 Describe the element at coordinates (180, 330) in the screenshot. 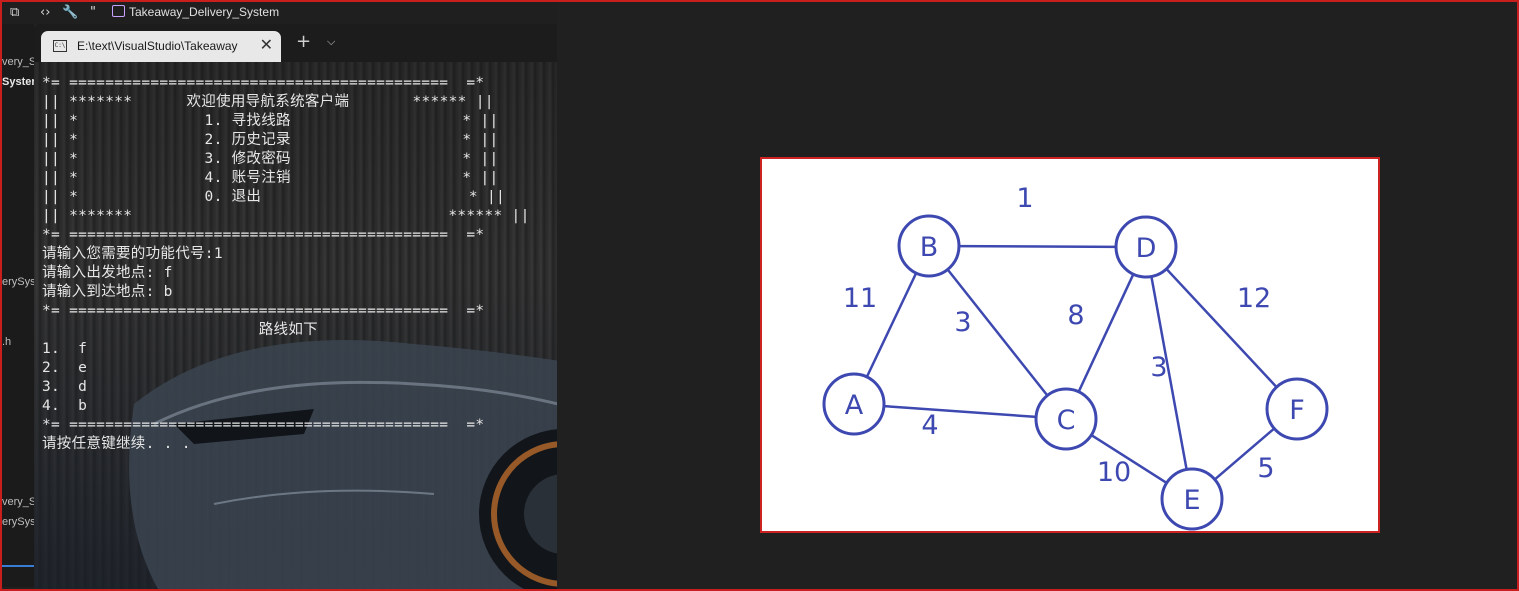

I see `console-line: 路线如下` at that location.